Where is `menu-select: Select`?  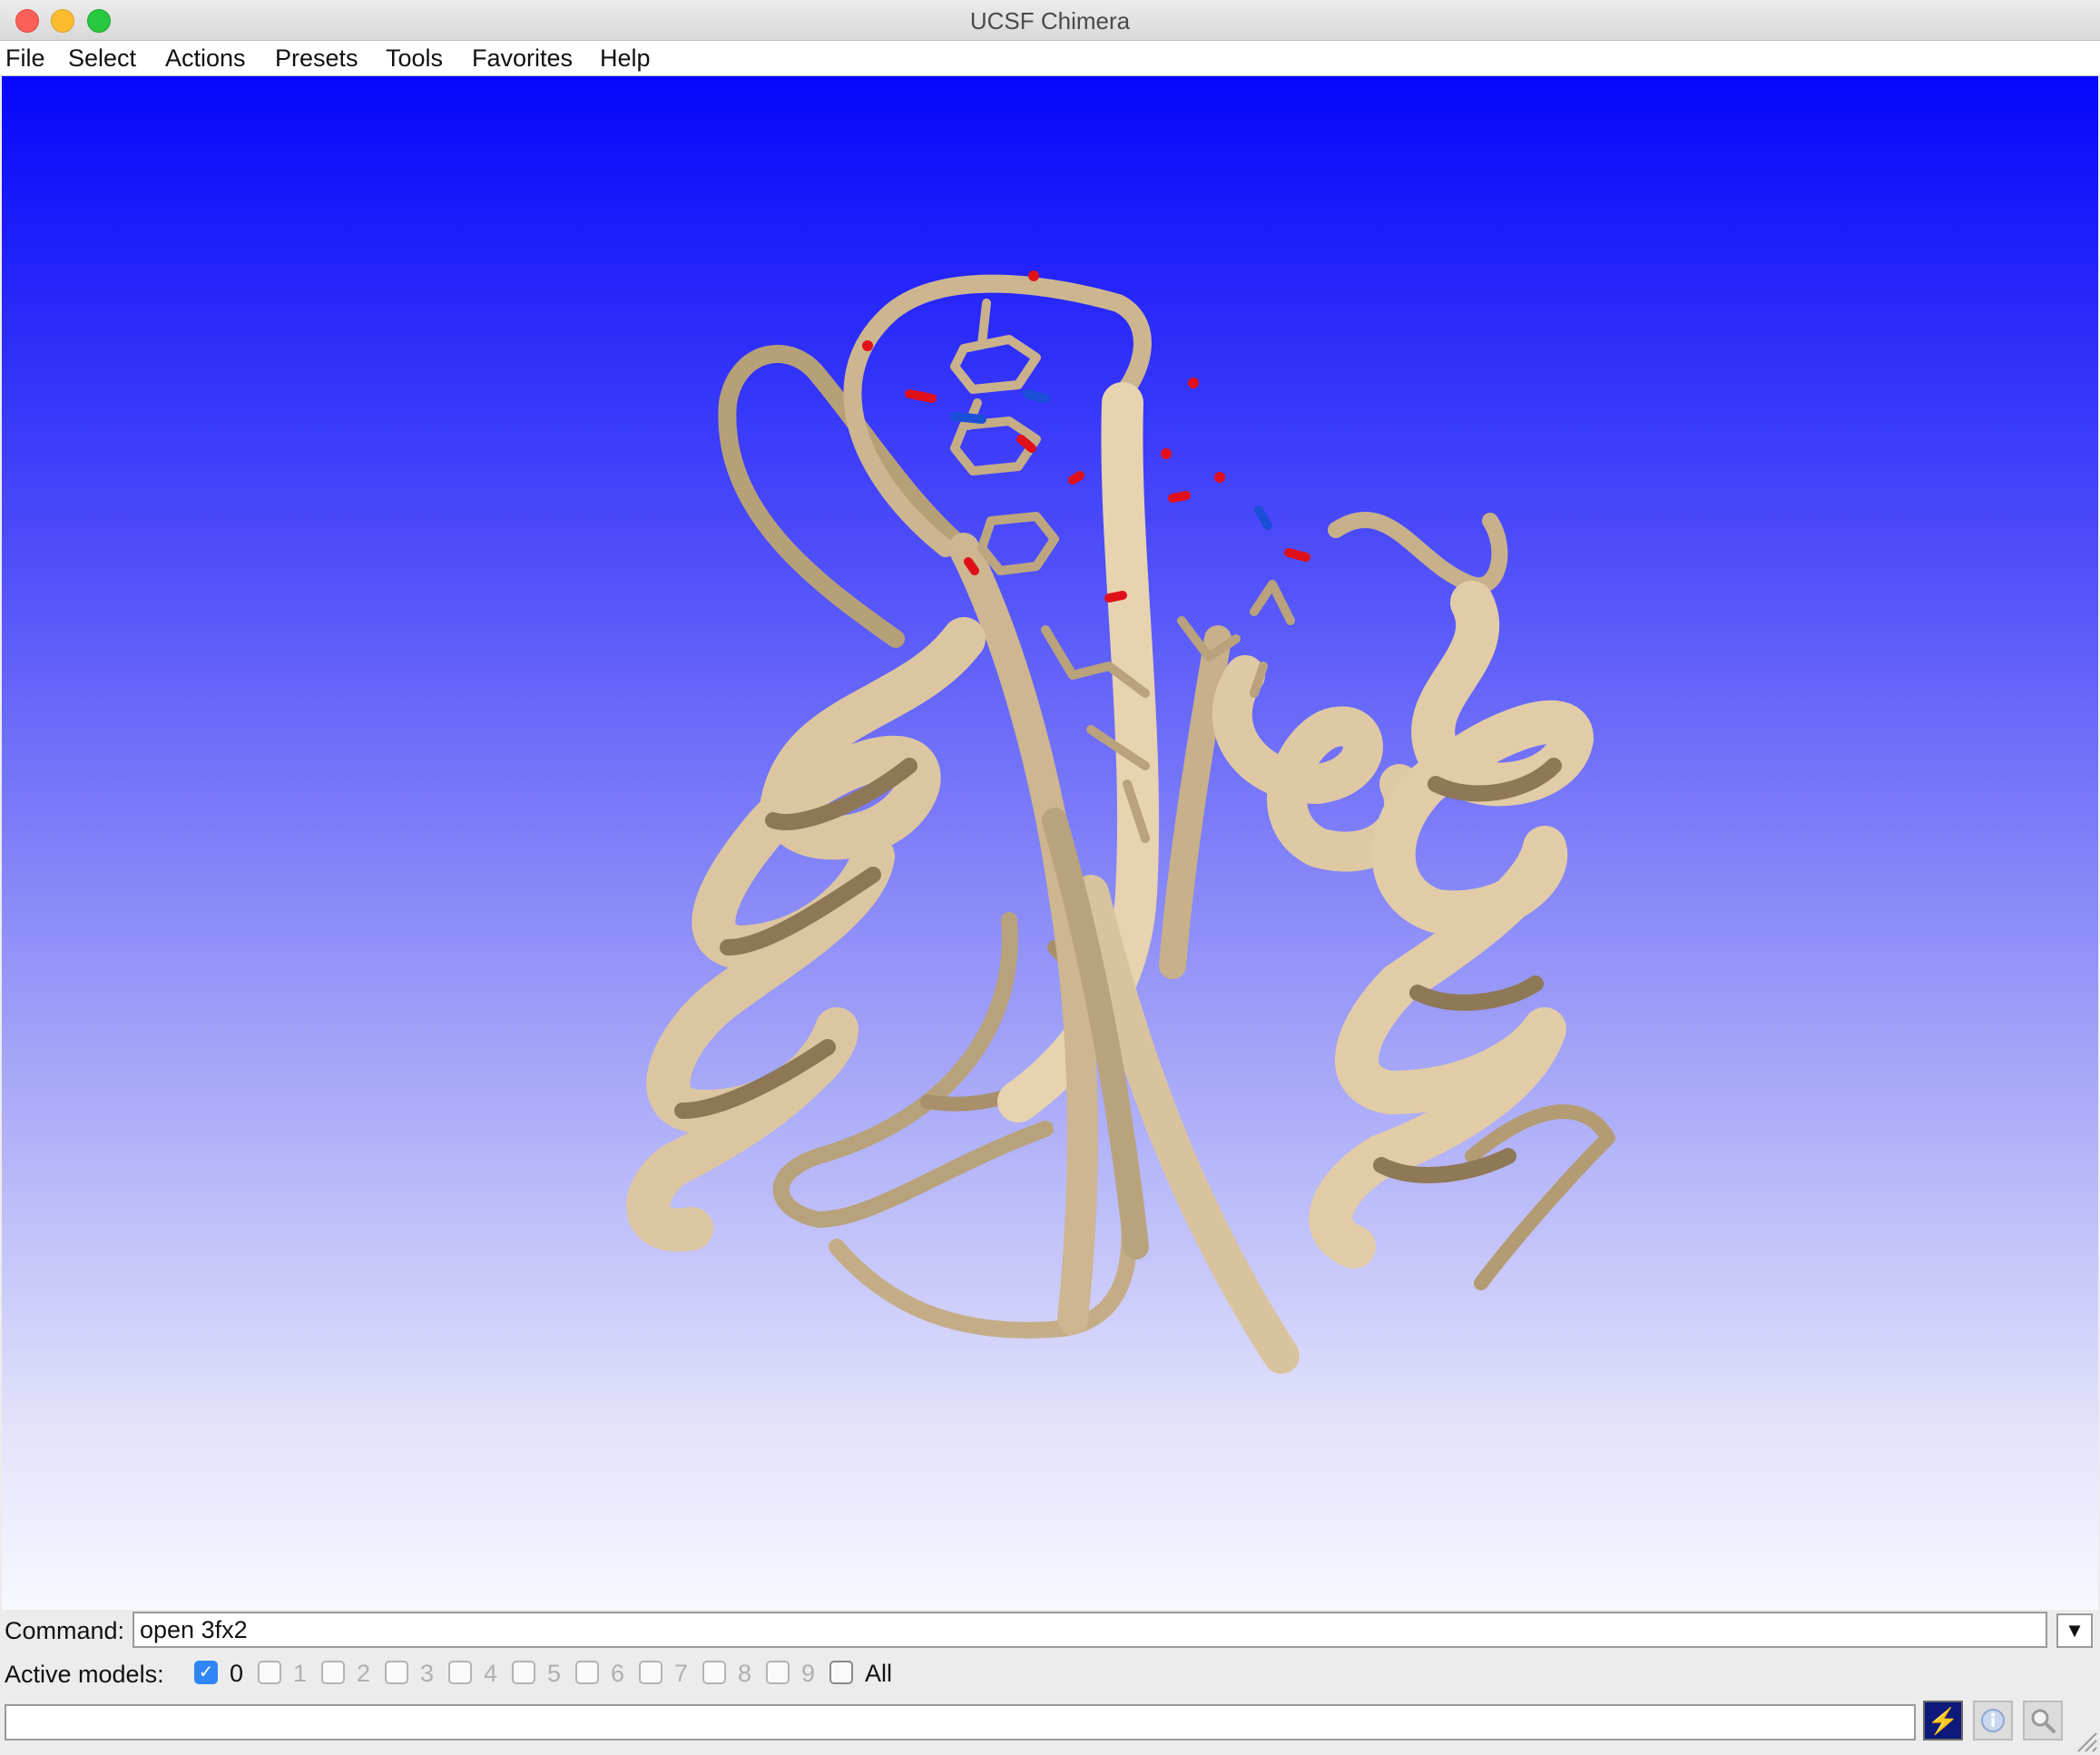 menu-select: Select is located at coordinates (102, 58).